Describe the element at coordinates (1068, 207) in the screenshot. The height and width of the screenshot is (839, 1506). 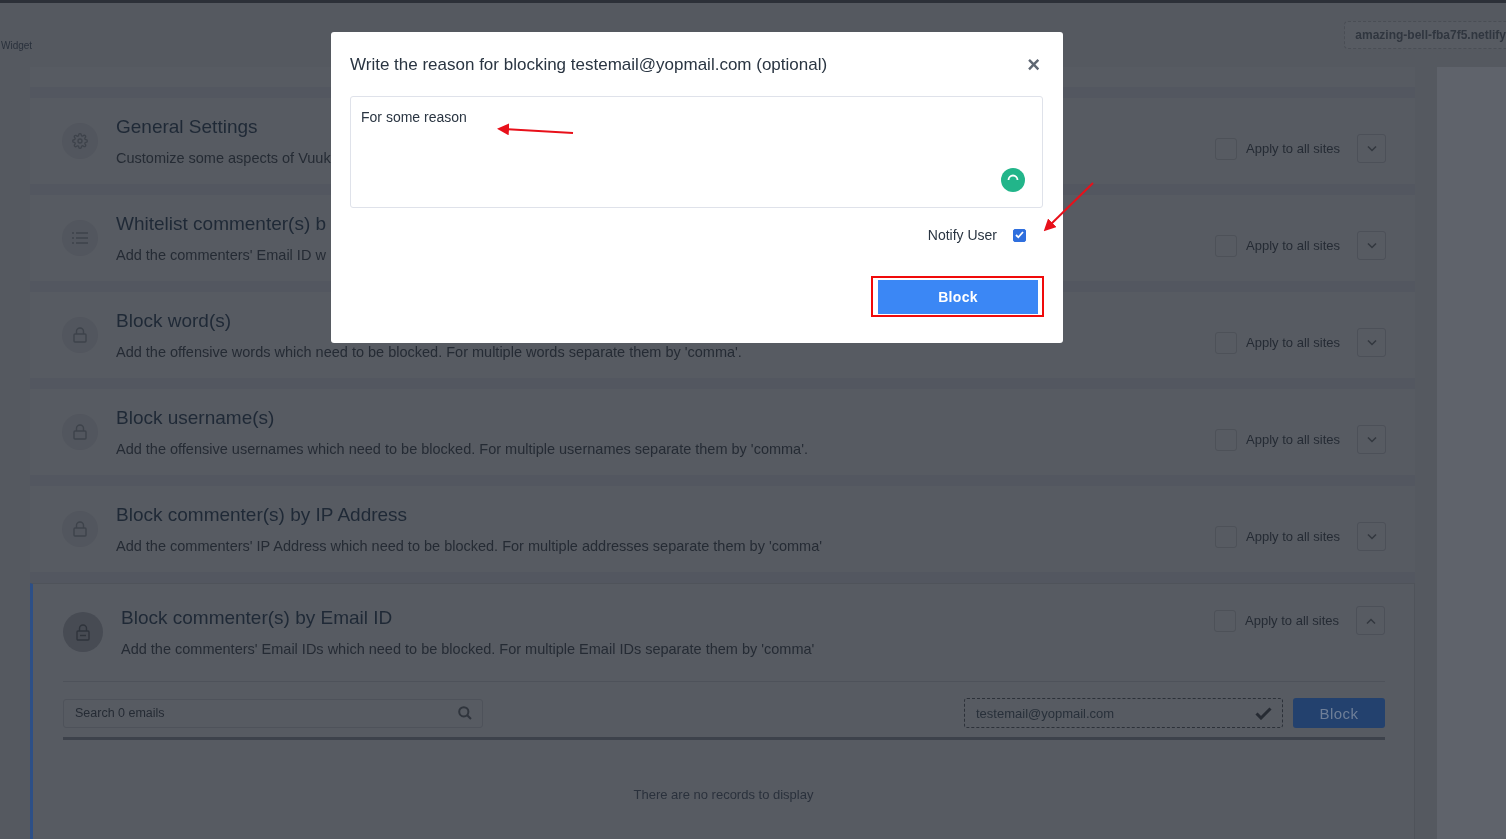
I see `arrow-drawing` at that location.